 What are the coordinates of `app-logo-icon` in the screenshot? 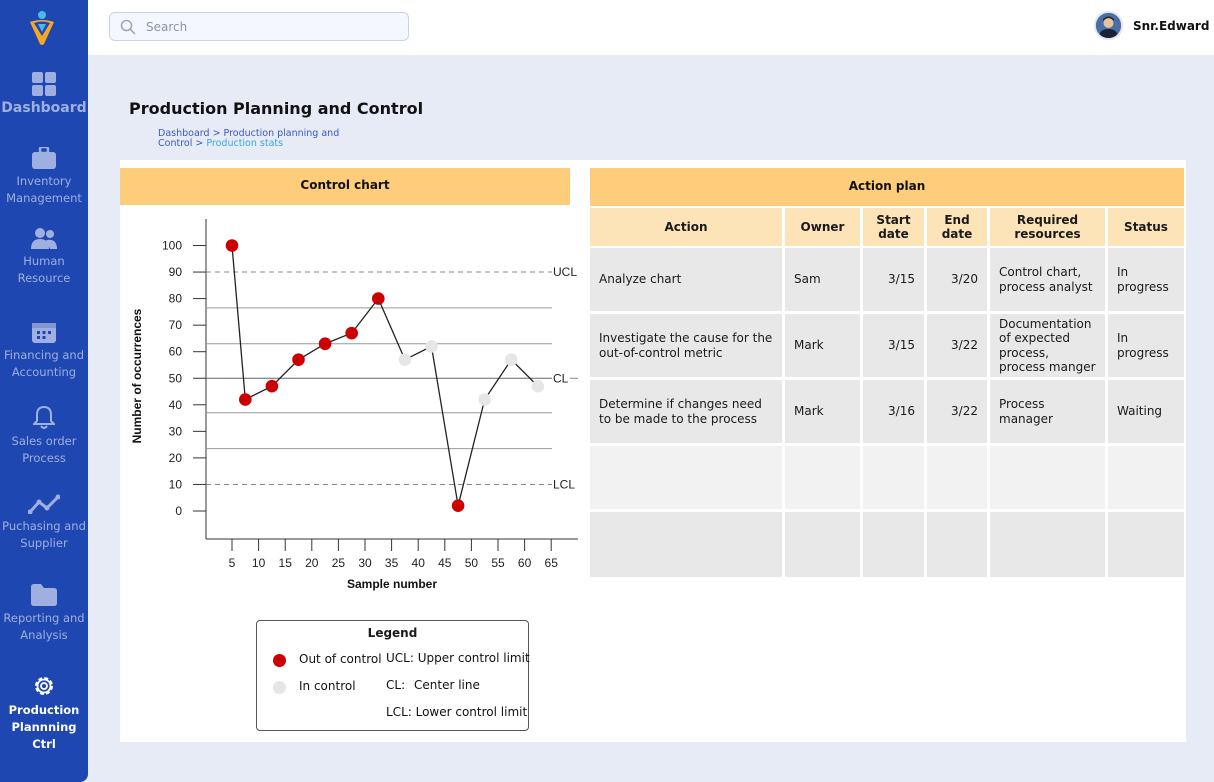 It's located at (42, 28).